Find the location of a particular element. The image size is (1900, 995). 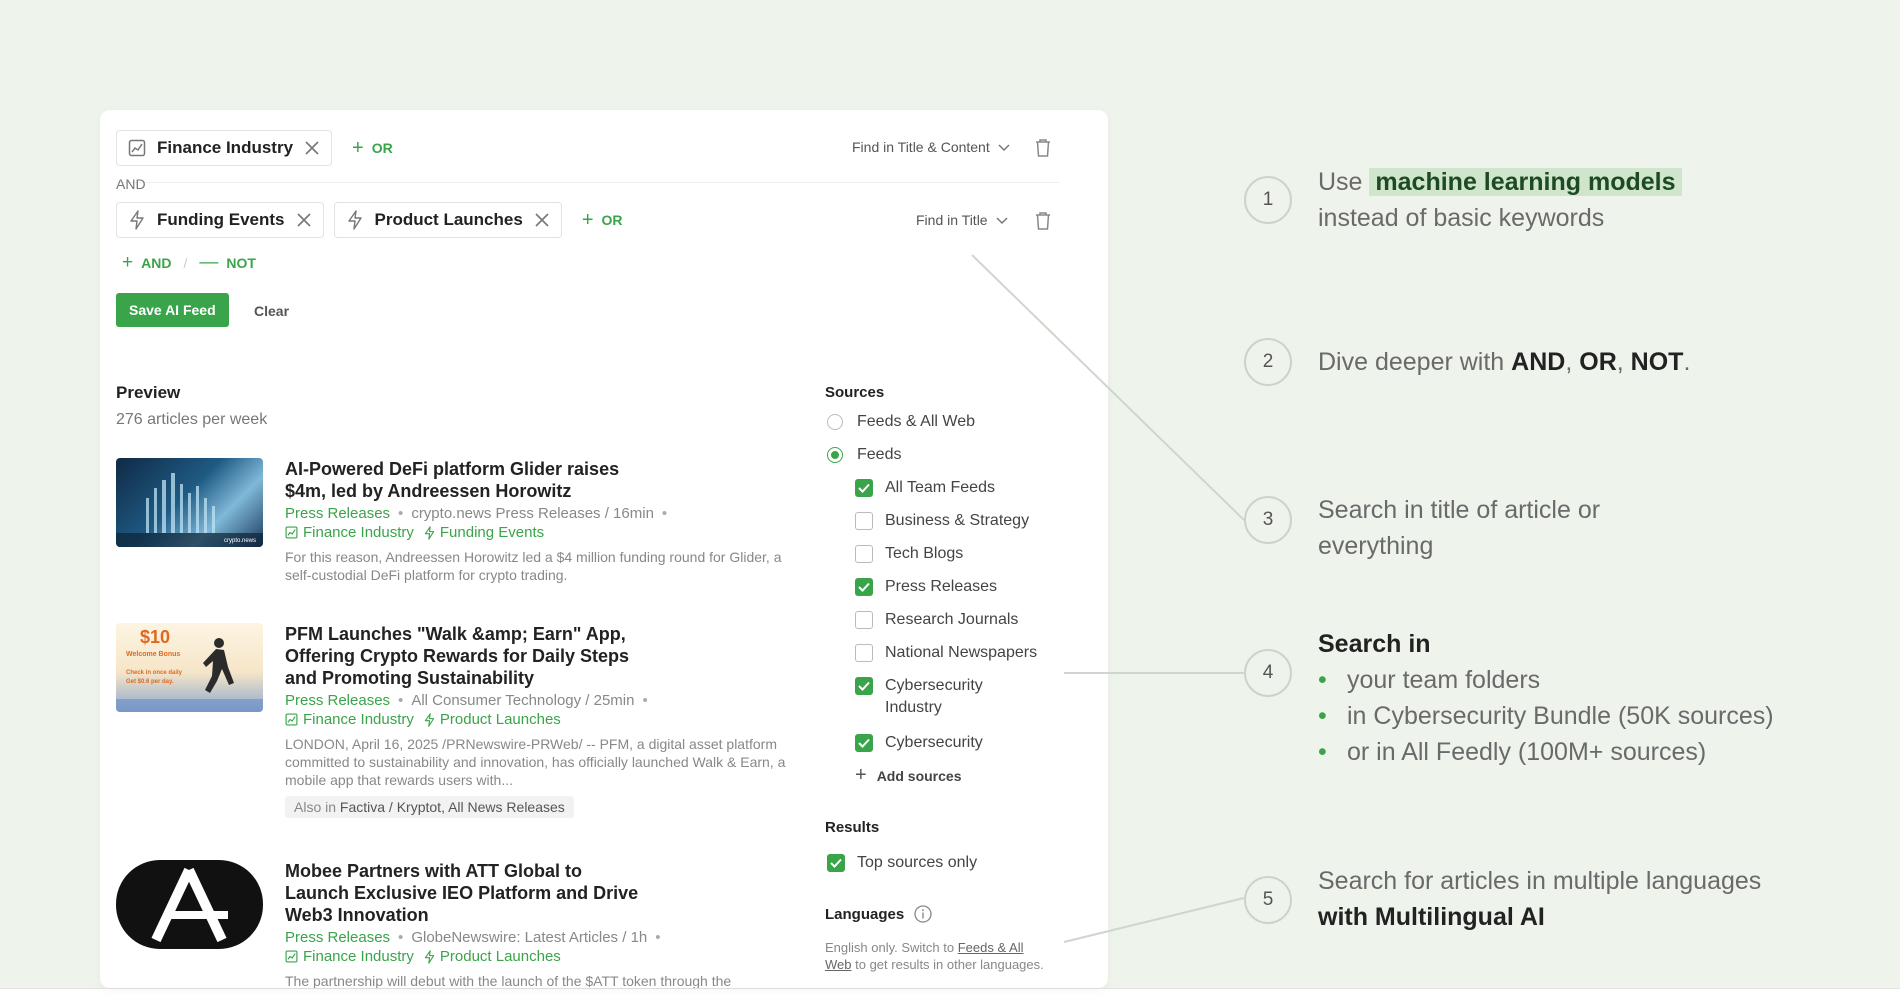

also-prefix: Also in is located at coordinates (315, 807).